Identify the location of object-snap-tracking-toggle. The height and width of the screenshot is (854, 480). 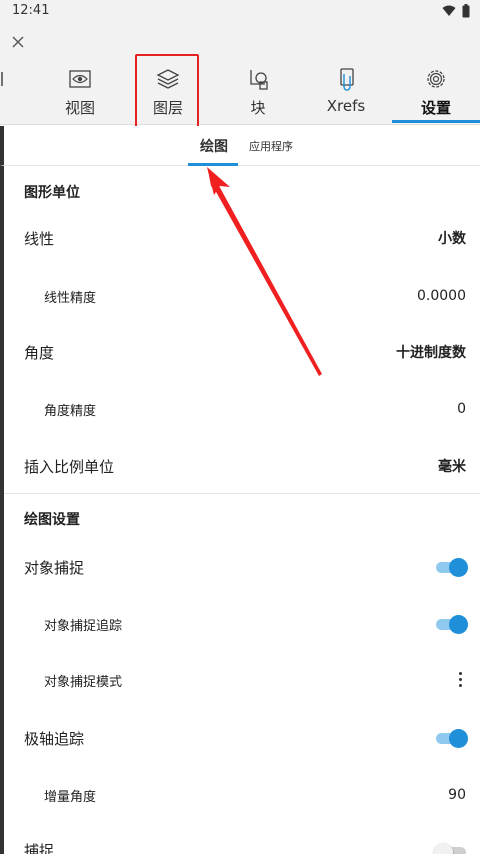
(452, 624).